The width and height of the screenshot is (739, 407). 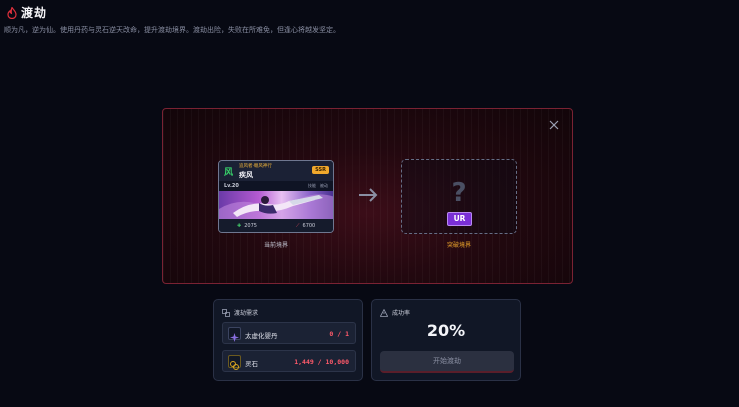 I want to click on page-title: 渡劫, so click(x=34, y=13).